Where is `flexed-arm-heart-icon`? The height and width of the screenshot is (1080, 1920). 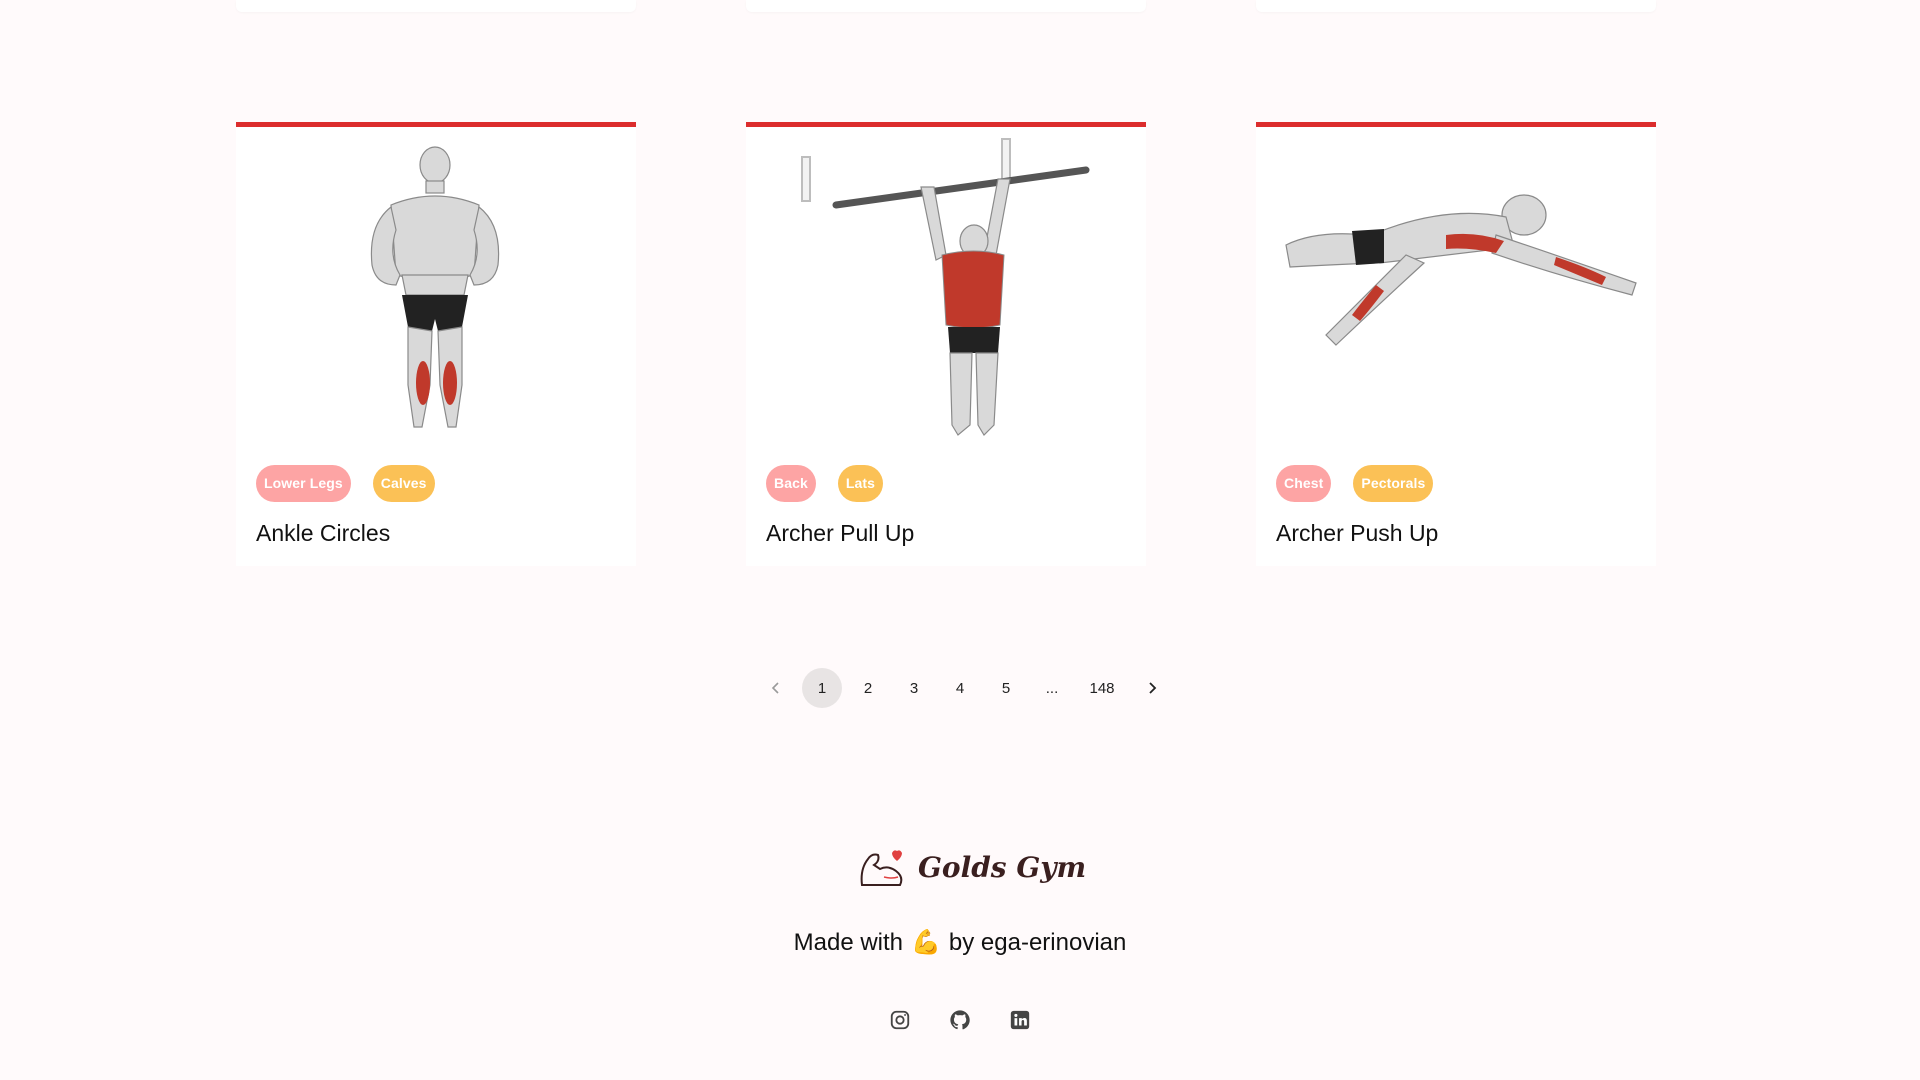 flexed-arm-heart-icon is located at coordinates (881, 868).